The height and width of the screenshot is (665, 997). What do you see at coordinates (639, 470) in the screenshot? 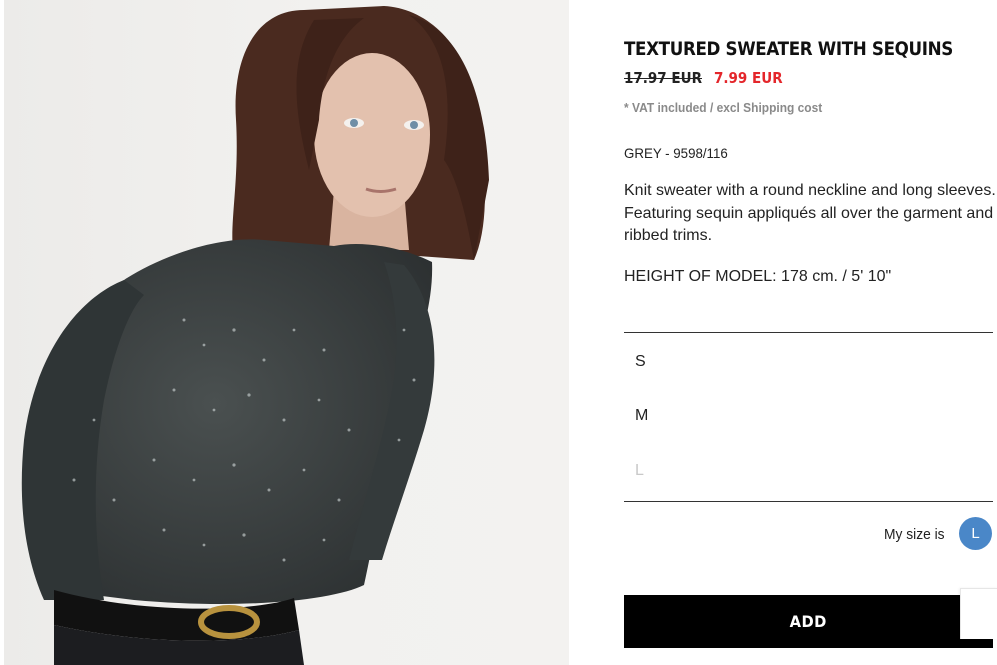
I see `size-label: L` at bounding box center [639, 470].